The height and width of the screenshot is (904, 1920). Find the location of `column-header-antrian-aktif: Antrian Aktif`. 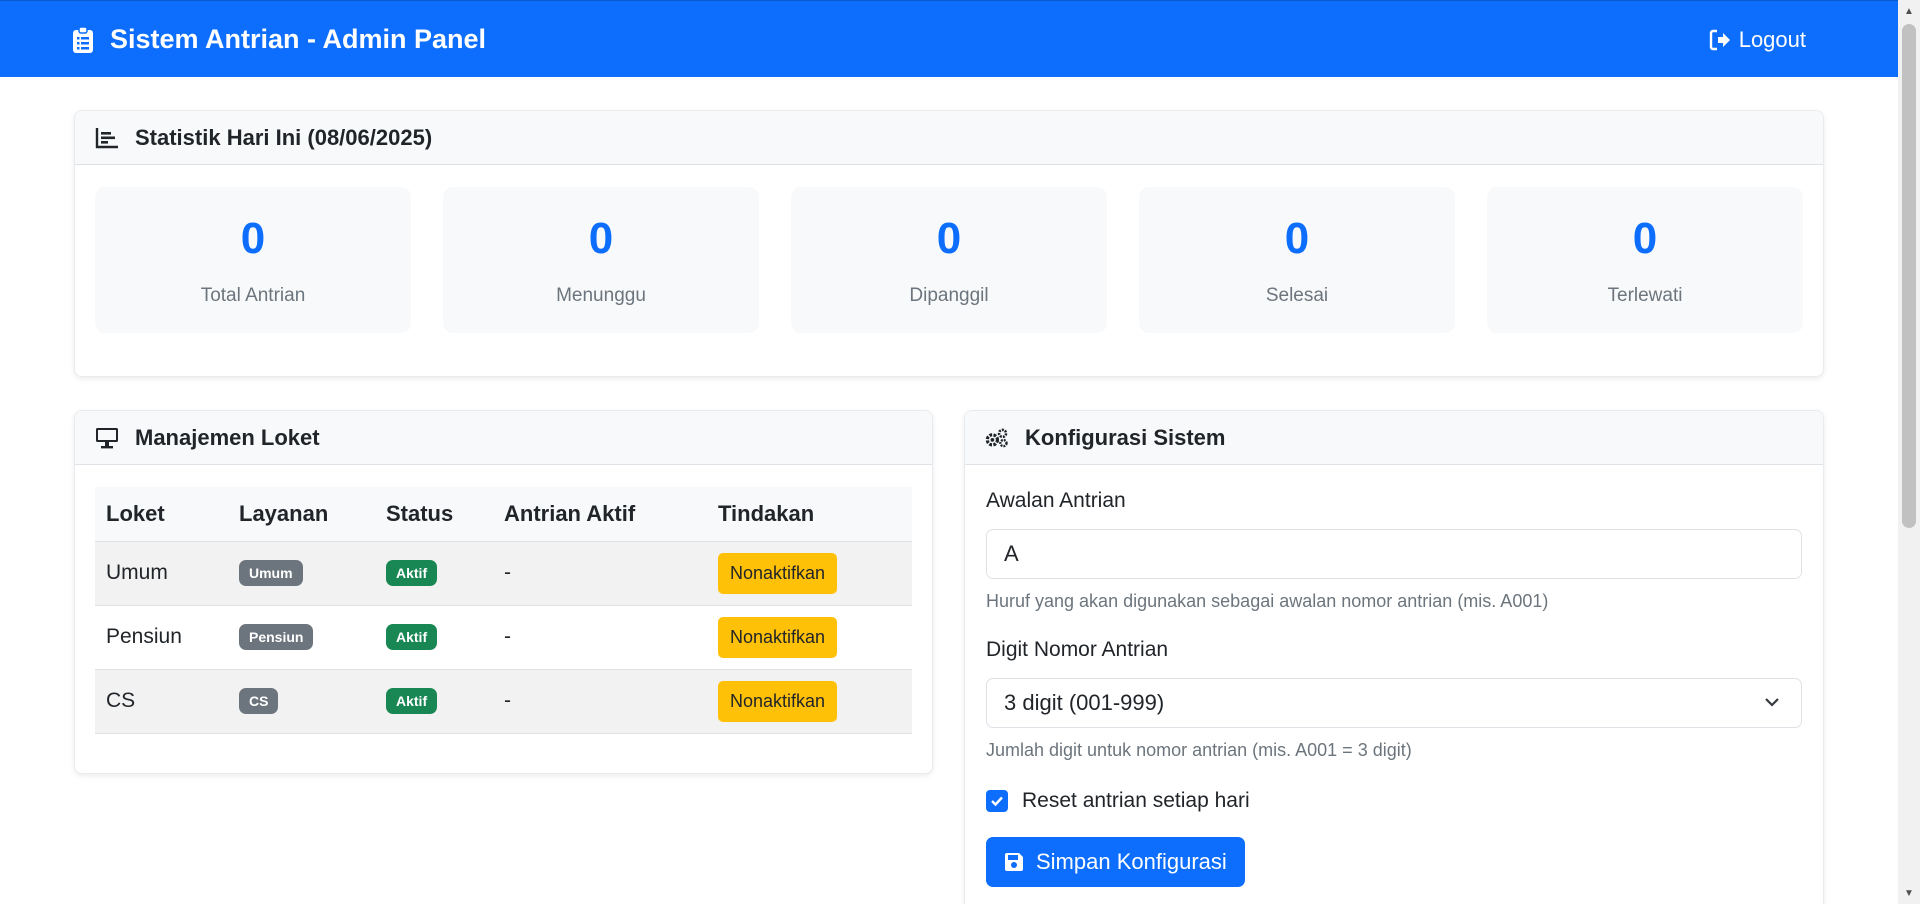

column-header-antrian-aktif: Antrian Aktif is located at coordinates (600, 514).